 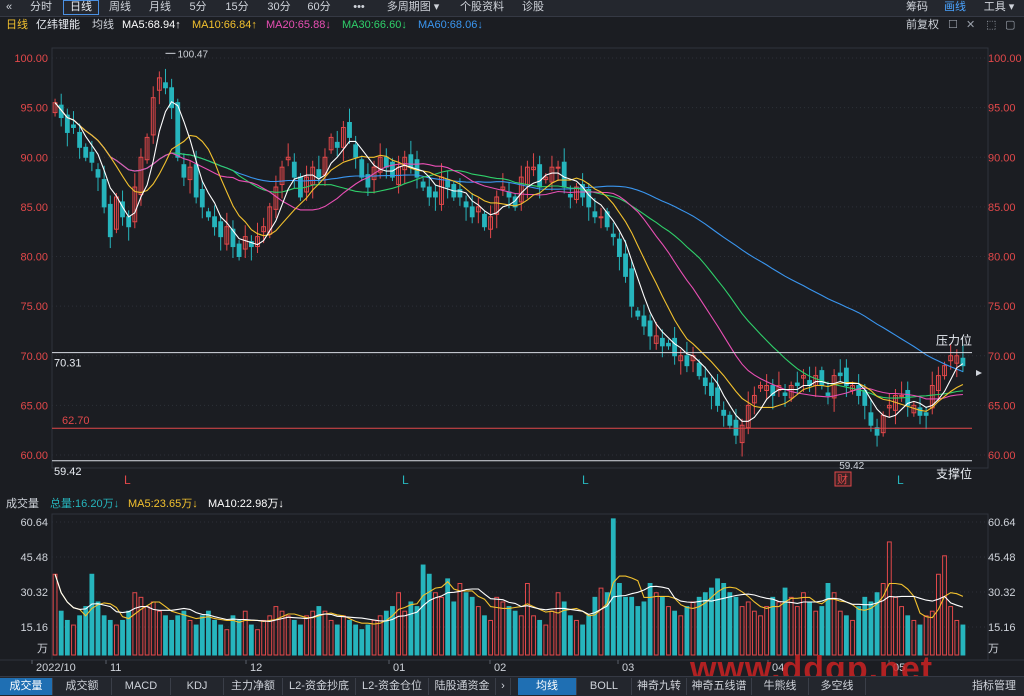 What do you see at coordinates (503, 686) in the screenshot?
I see `chevron-right-icon: ›` at bounding box center [503, 686].